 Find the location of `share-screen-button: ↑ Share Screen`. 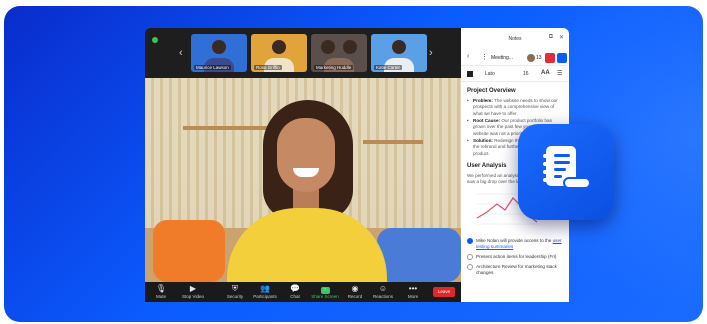

share-screen-button: ↑ Share Screen is located at coordinates (325, 293).